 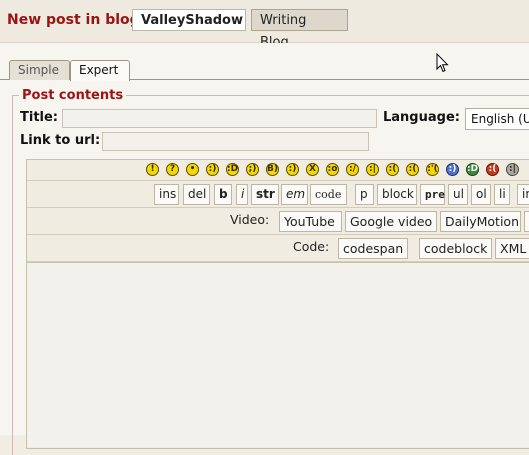 I want to click on neutral-smiley-icon: :|, so click(x=372, y=169).